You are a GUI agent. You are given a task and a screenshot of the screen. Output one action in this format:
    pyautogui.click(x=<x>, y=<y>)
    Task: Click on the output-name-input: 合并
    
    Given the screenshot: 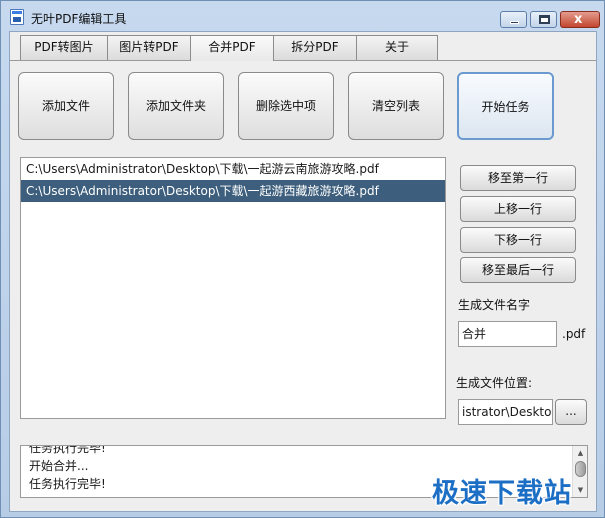 What is the action you would take?
    pyautogui.click(x=507, y=334)
    